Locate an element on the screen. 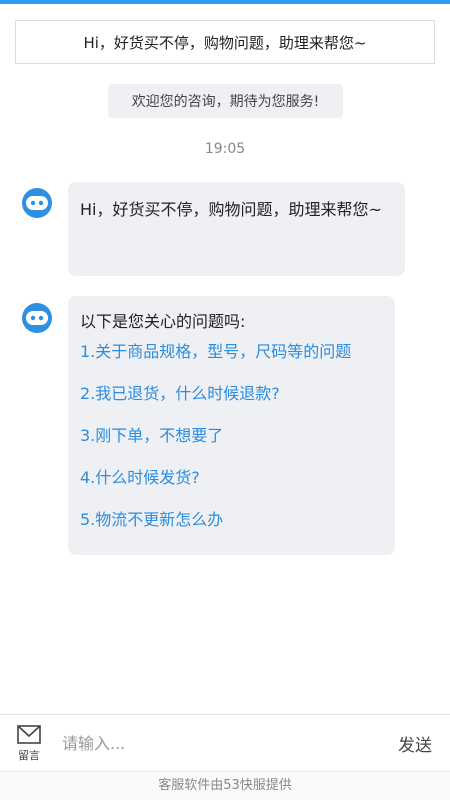 This screenshot has height=800, width=450. leave-message-button: 留言 is located at coordinates (29, 747).